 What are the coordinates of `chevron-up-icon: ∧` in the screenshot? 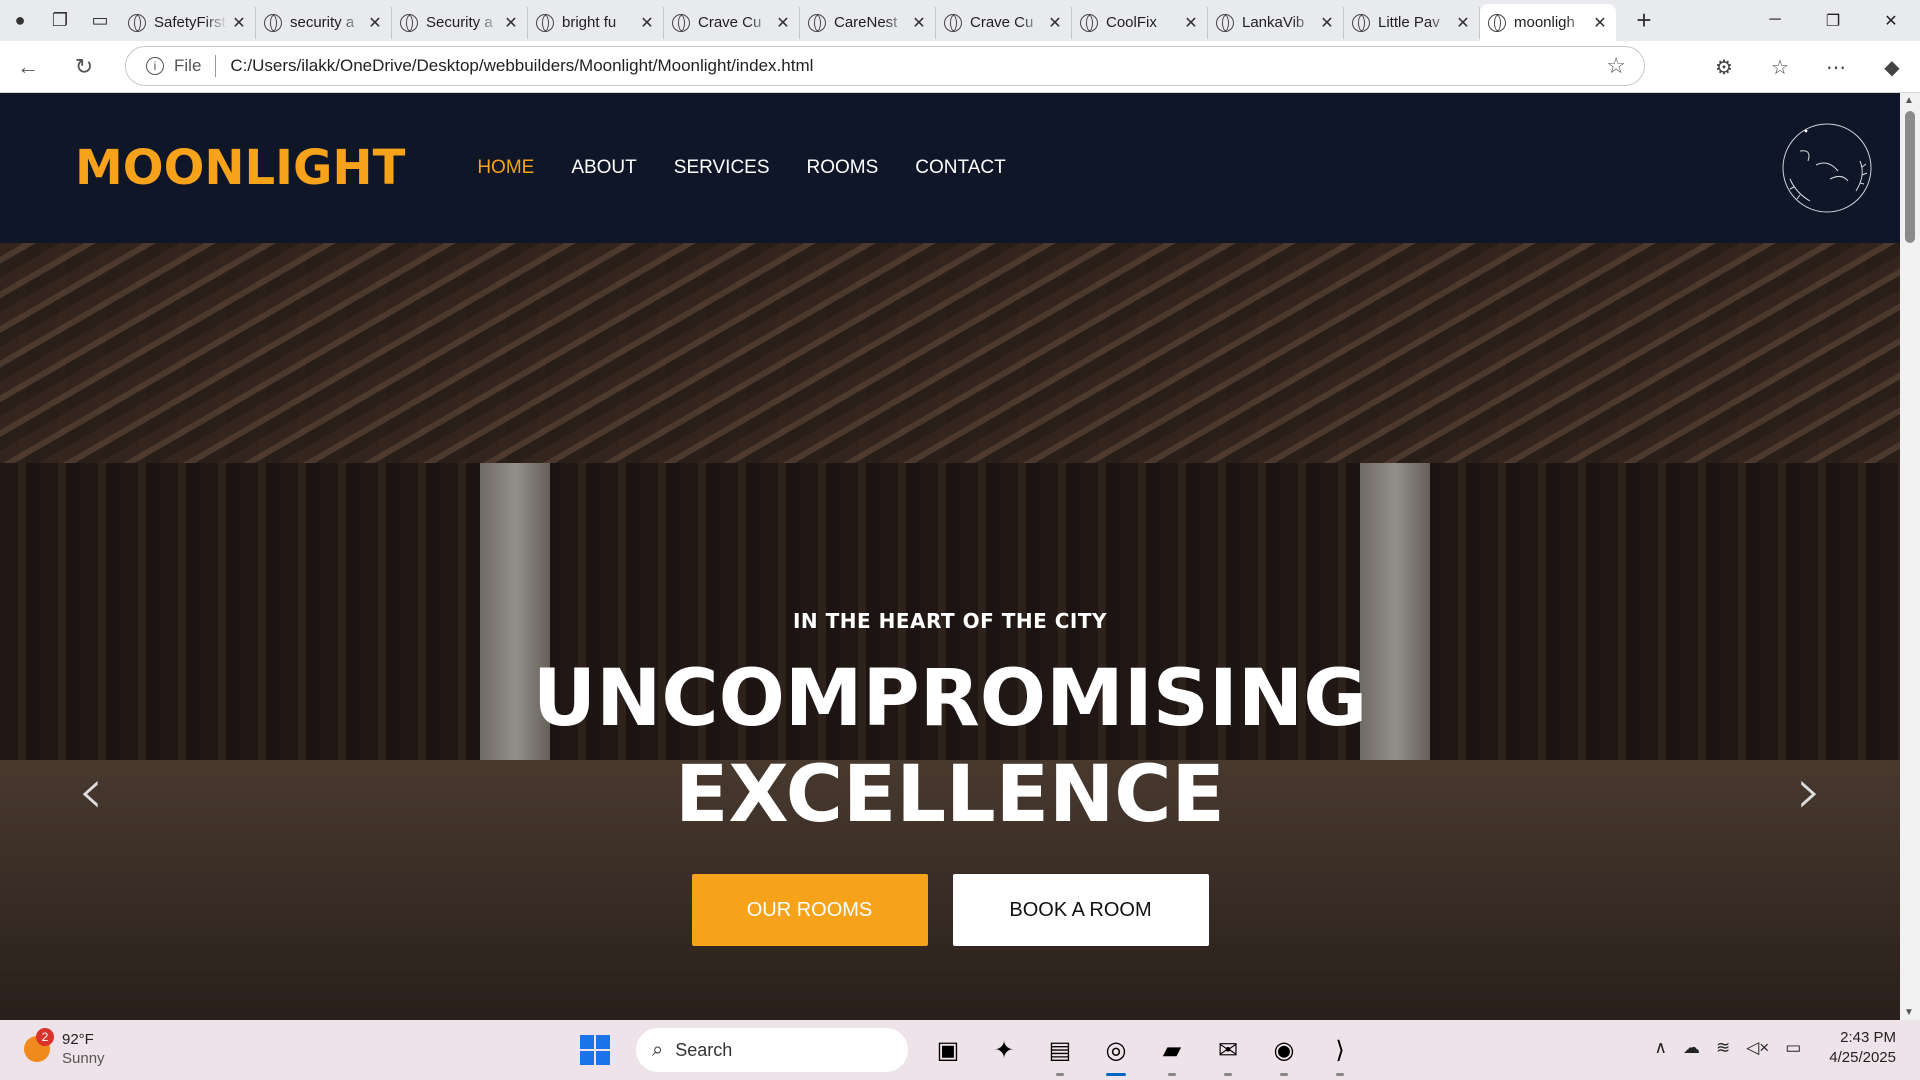 It's located at (1660, 1048).